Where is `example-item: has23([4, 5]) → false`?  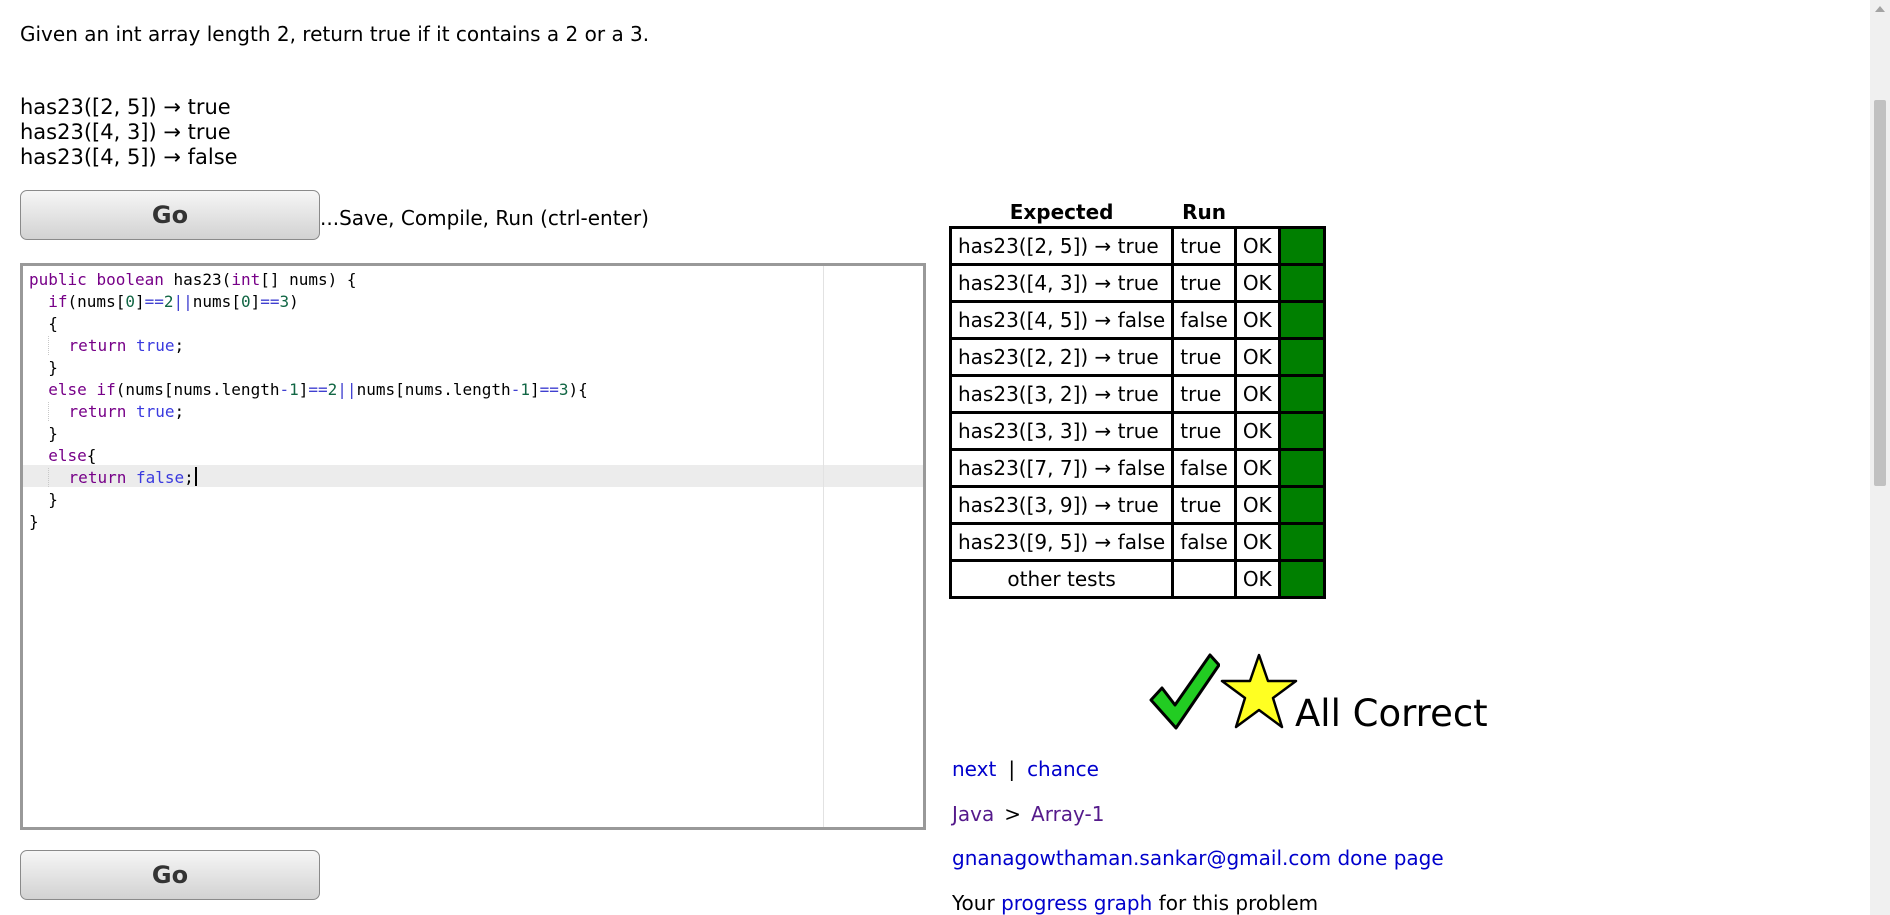
example-item: has23([4, 5]) → false is located at coordinates (129, 157).